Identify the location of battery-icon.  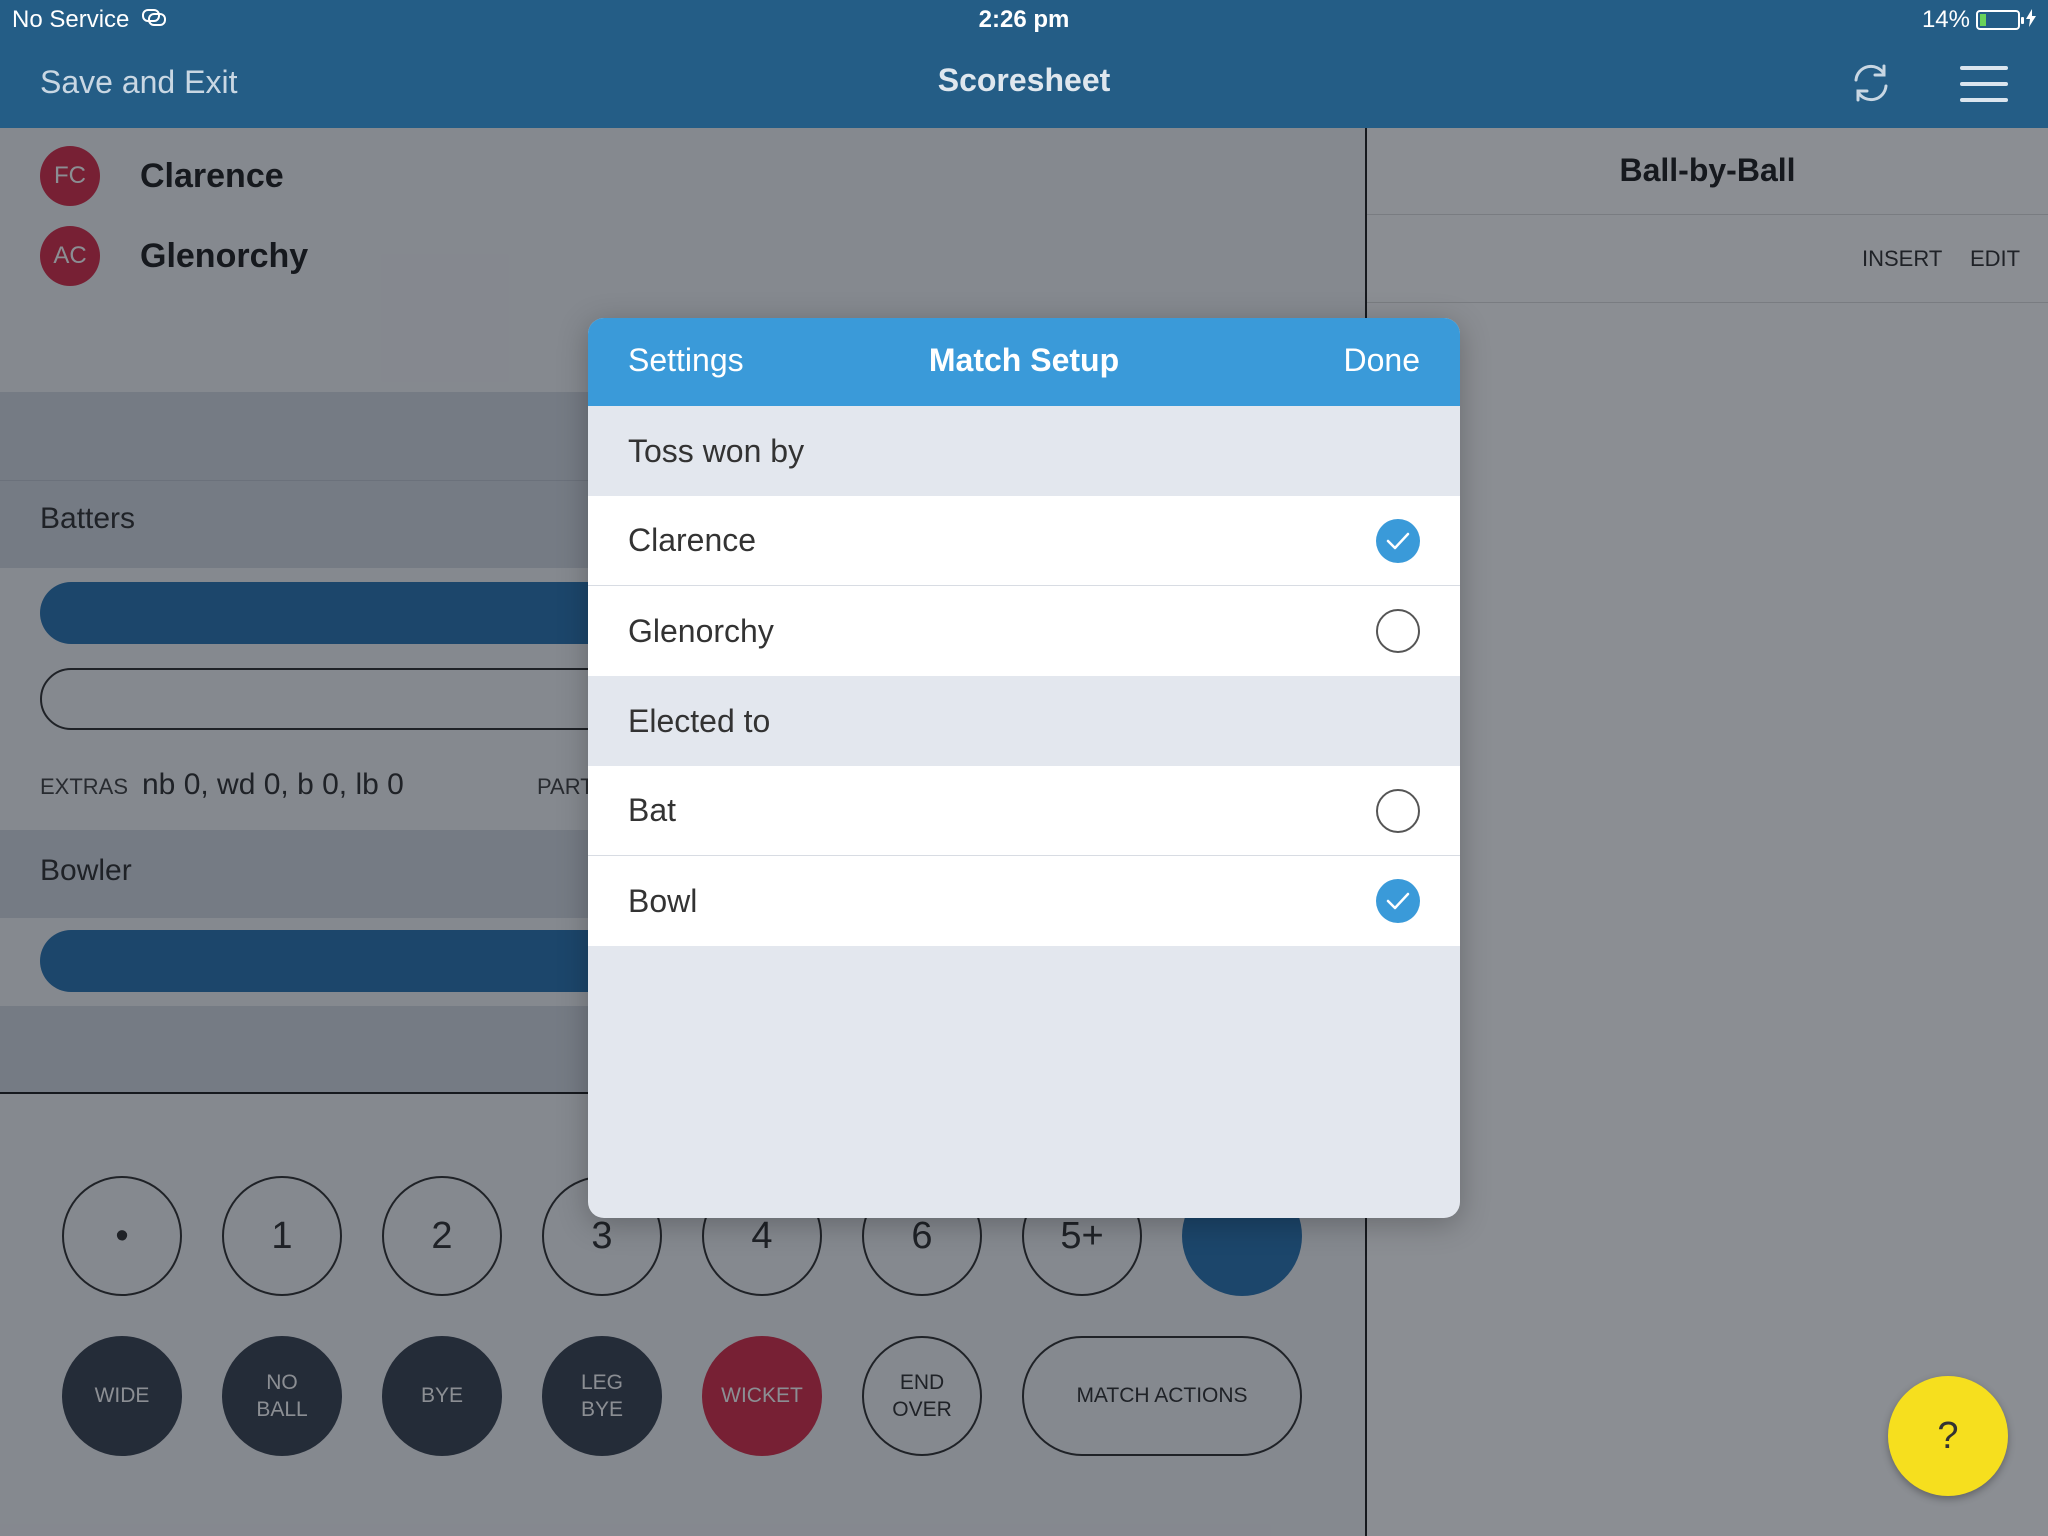
(2000, 20).